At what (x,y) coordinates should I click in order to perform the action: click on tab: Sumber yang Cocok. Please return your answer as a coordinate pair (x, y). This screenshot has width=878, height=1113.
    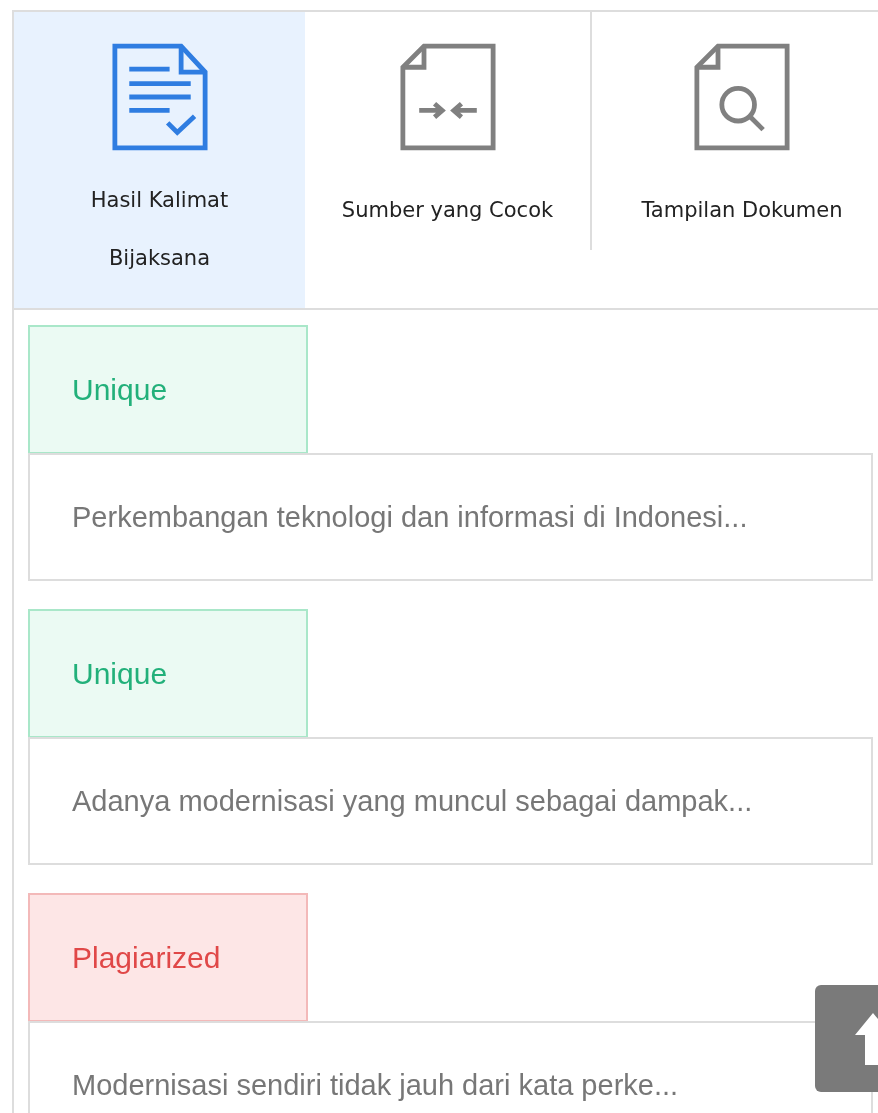
    Looking at the image, I should click on (448, 131).